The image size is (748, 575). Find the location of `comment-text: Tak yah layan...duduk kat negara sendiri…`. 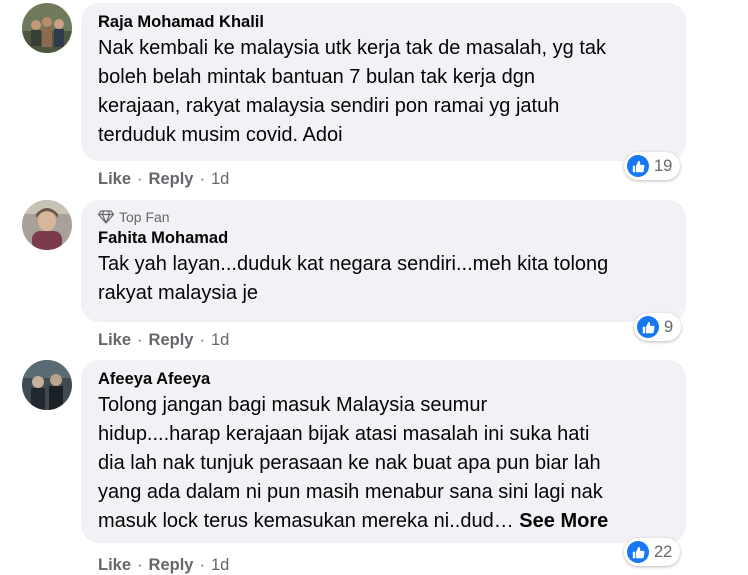

comment-text: Tak yah layan...duduk kat negara sendiri… is located at coordinates (383, 279).